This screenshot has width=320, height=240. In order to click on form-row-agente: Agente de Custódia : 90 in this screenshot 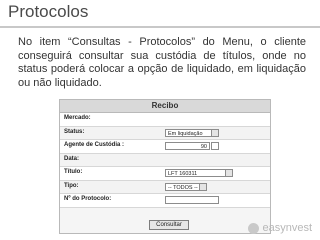, I will do `click(165, 147)`.